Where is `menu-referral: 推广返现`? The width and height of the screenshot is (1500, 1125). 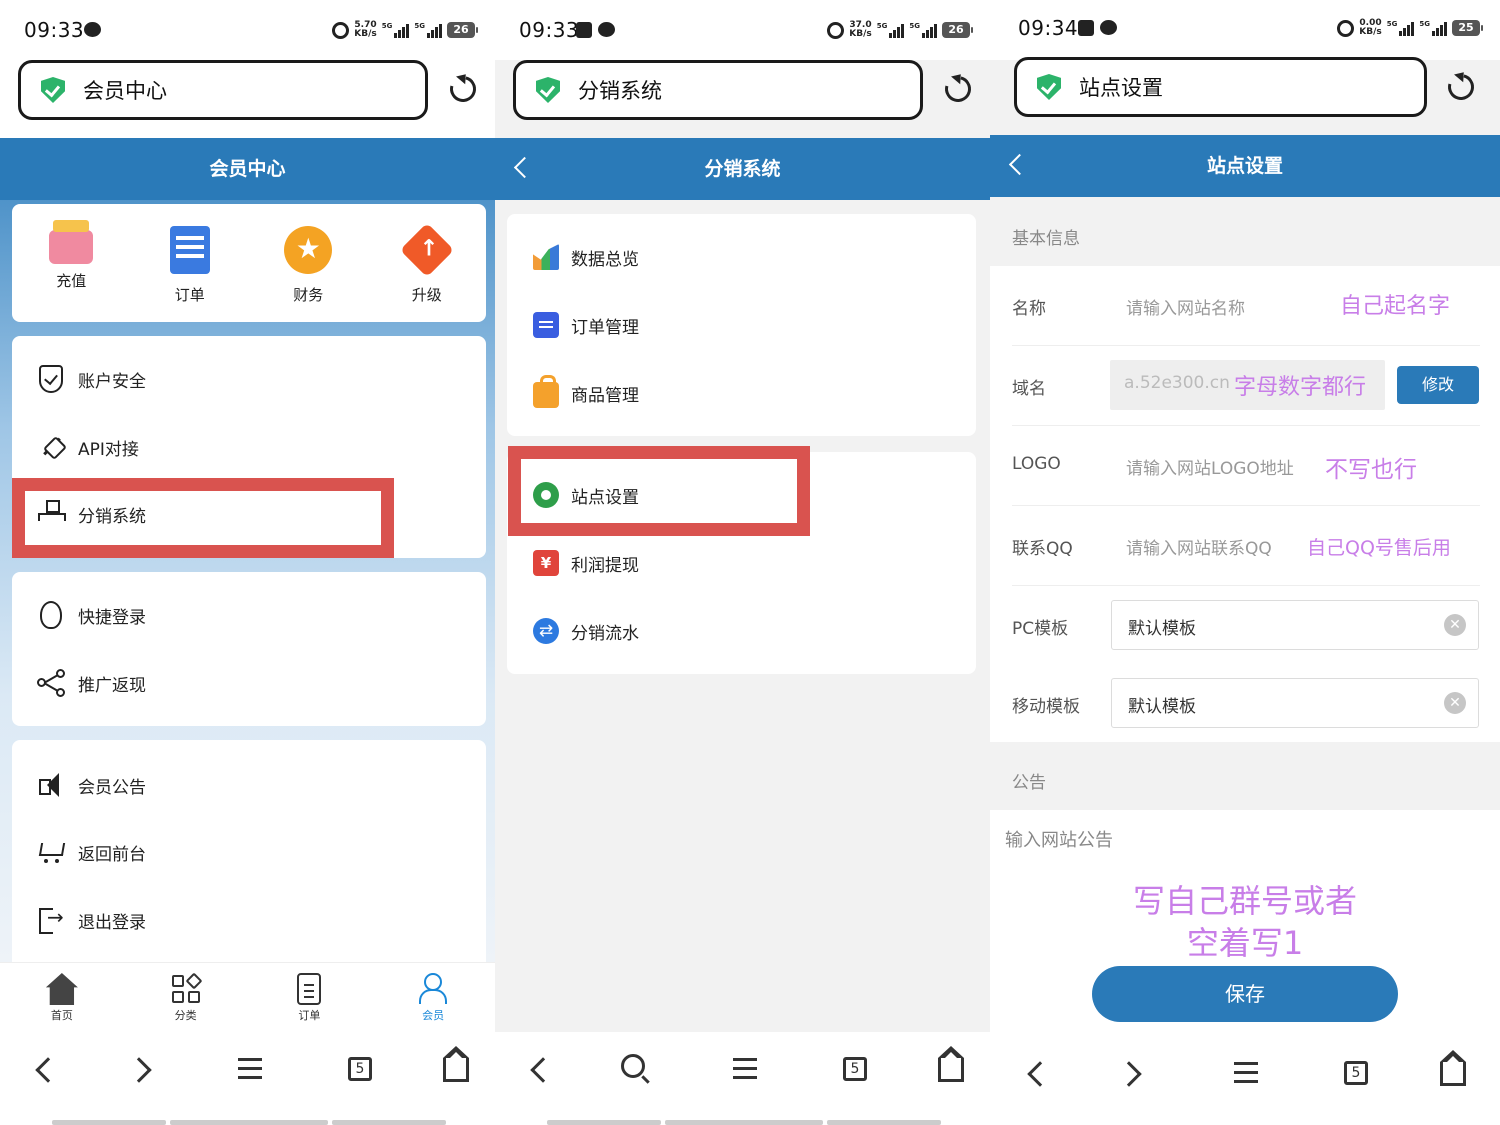
menu-referral: 推广返现 is located at coordinates (249, 683).